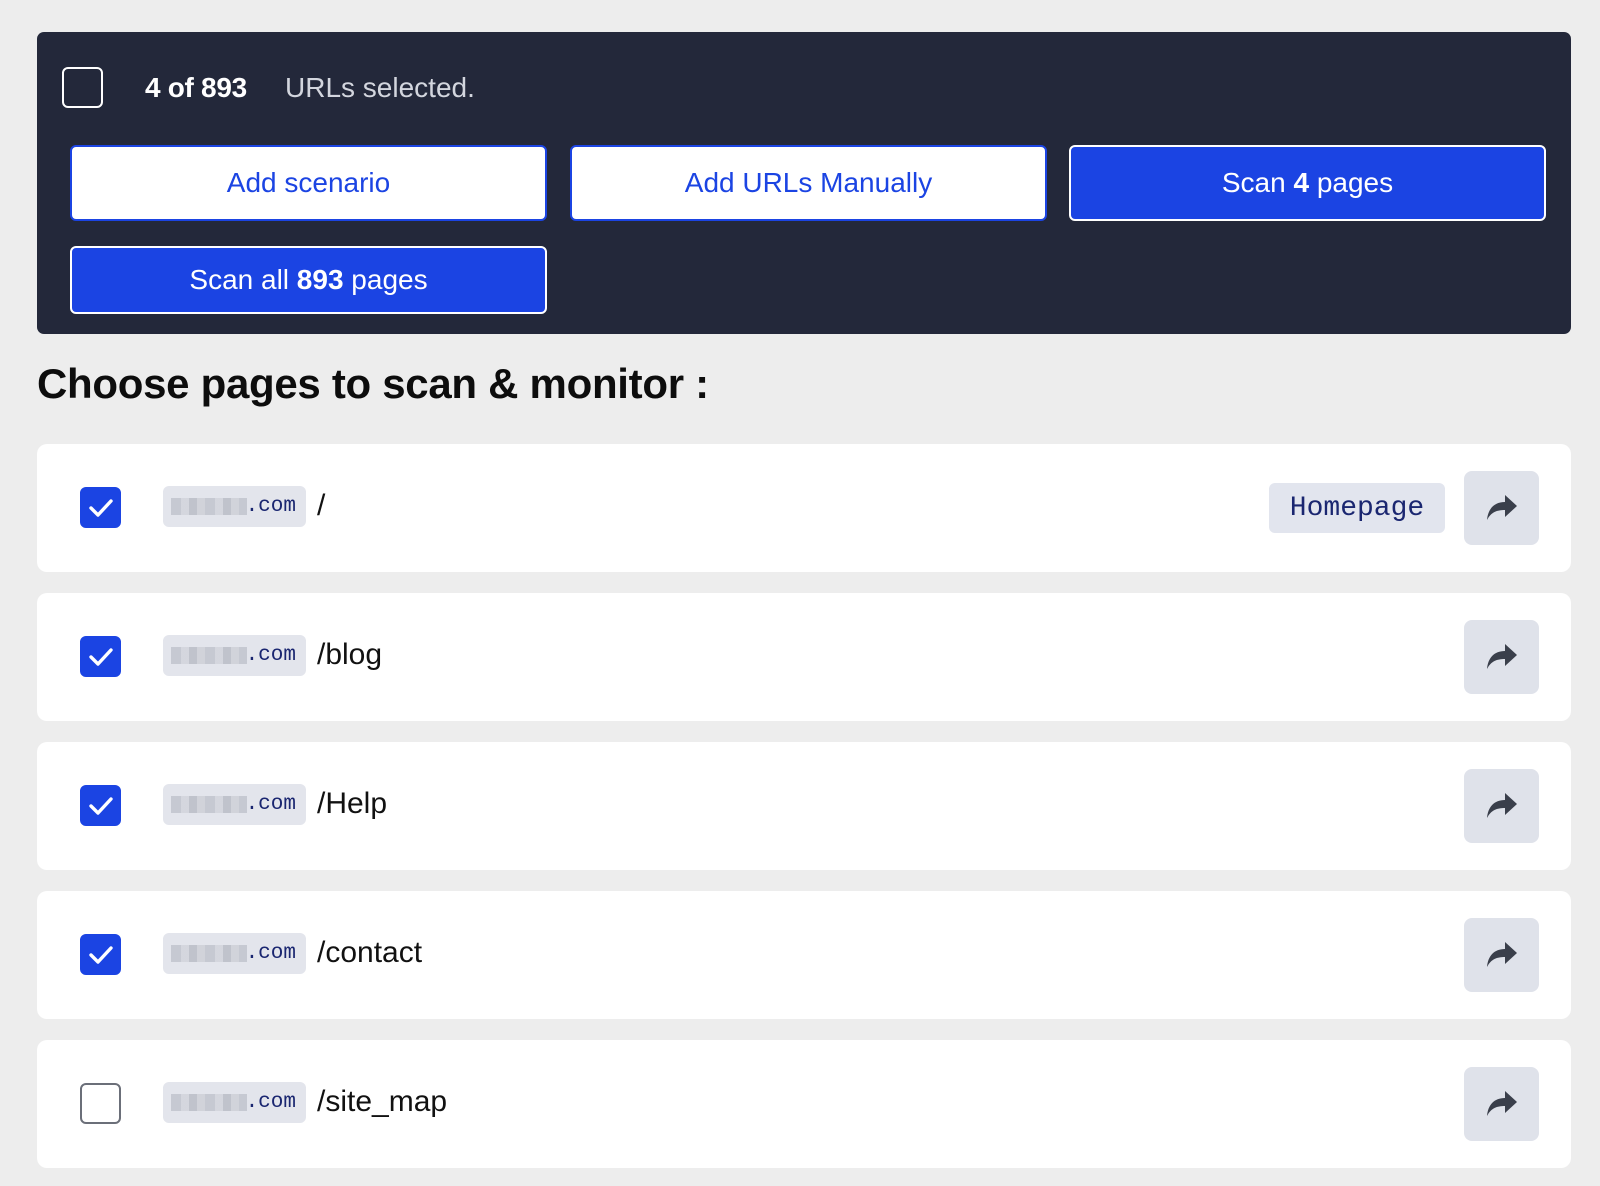  What do you see at coordinates (804, 657) in the screenshot?
I see `url-row: .com/blog` at bounding box center [804, 657].